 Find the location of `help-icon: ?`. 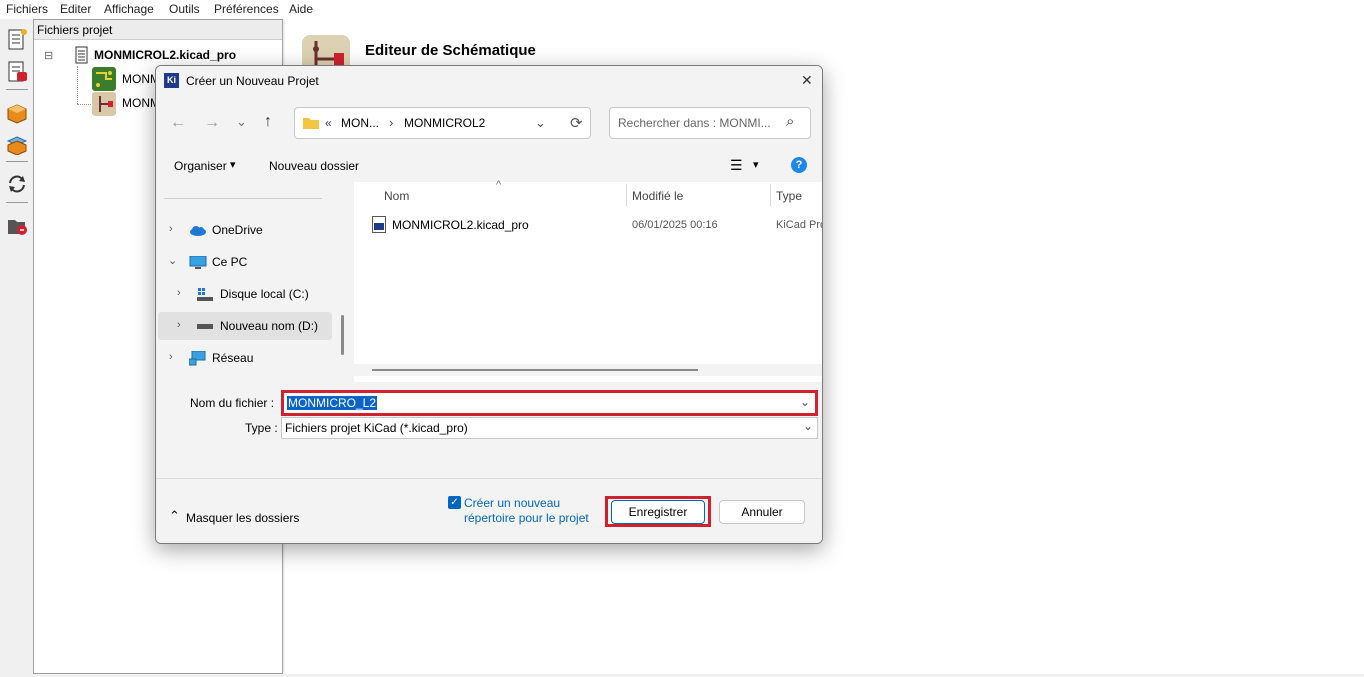

help-icon: ? is located at coordinates (799, 165).